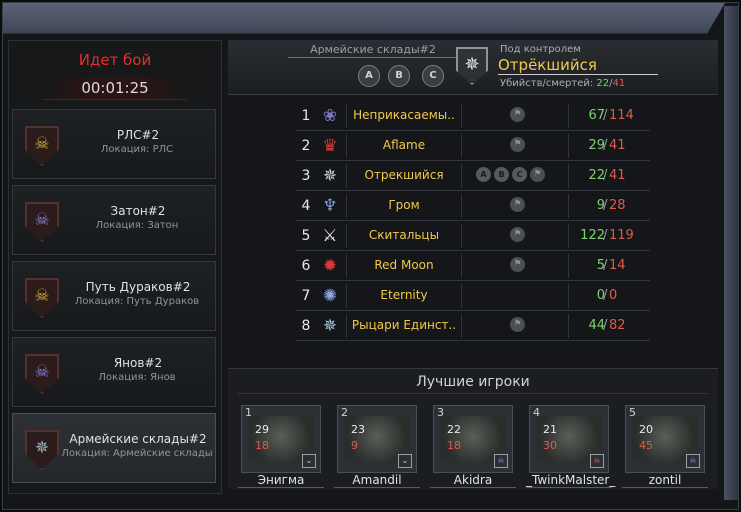 The height and width of the screenshot is (512, 741). Describe the element at coordinates (137, 225) in the screenshot. I see `location-subtitle: Локация: Затон` at that location.